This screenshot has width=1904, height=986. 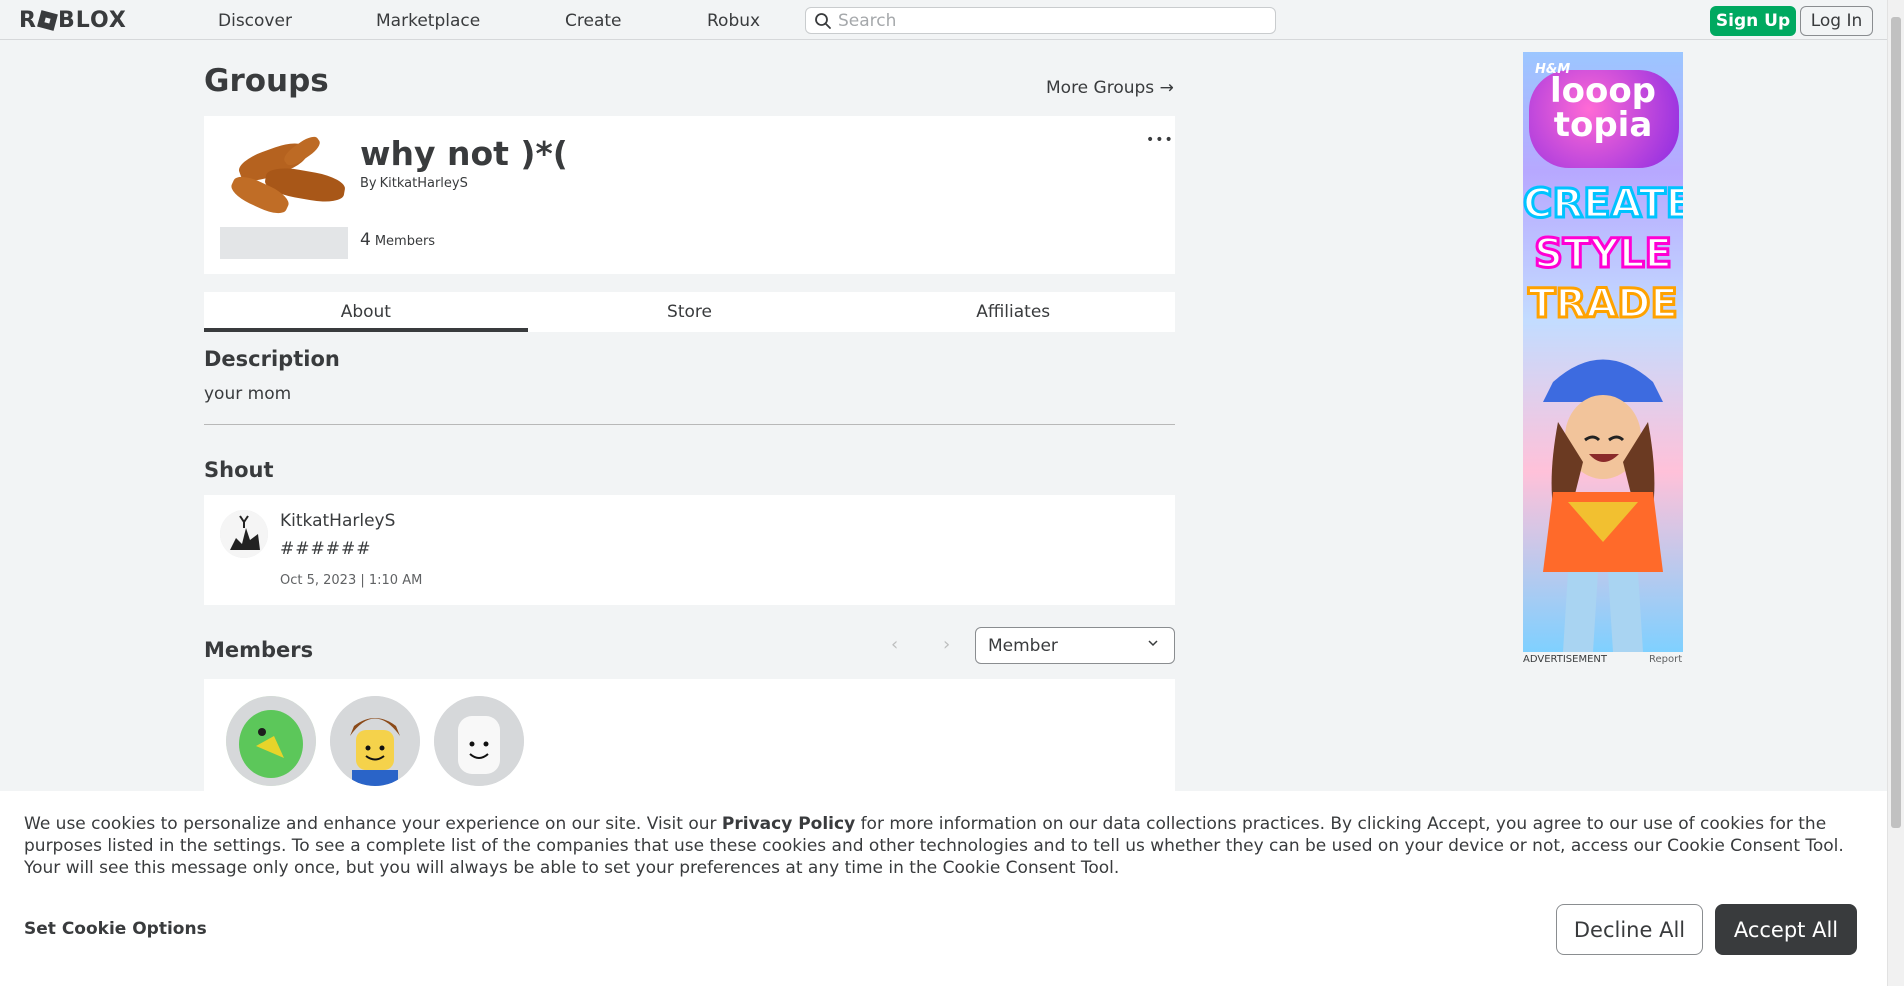 What do you see at coordinates (1603, 304) in the screenshot?
I see `ad-word-trade: TRADE` at bounding box center [1603, 304].